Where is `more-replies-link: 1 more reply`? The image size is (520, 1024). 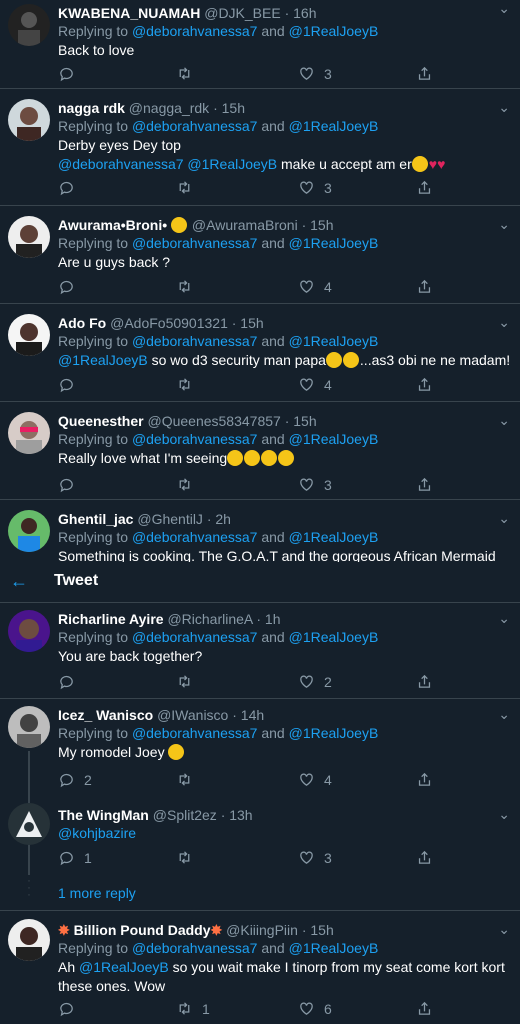
more-replies-link: 1 more reply is located at coordinates (97, 893).